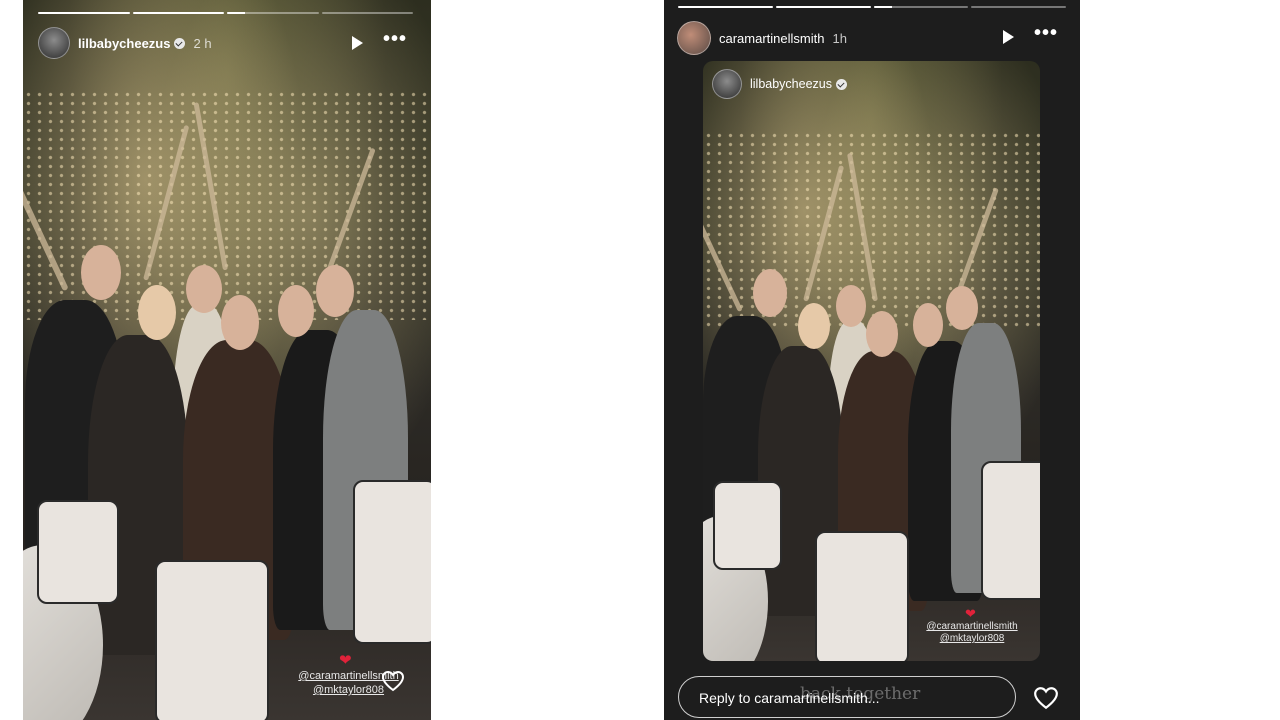 This screenshot has height=720, width=1280. Describe the element at coordinates (972, 639) in the screenshot. I see `mention-tag: @mktaylor808` at that location.